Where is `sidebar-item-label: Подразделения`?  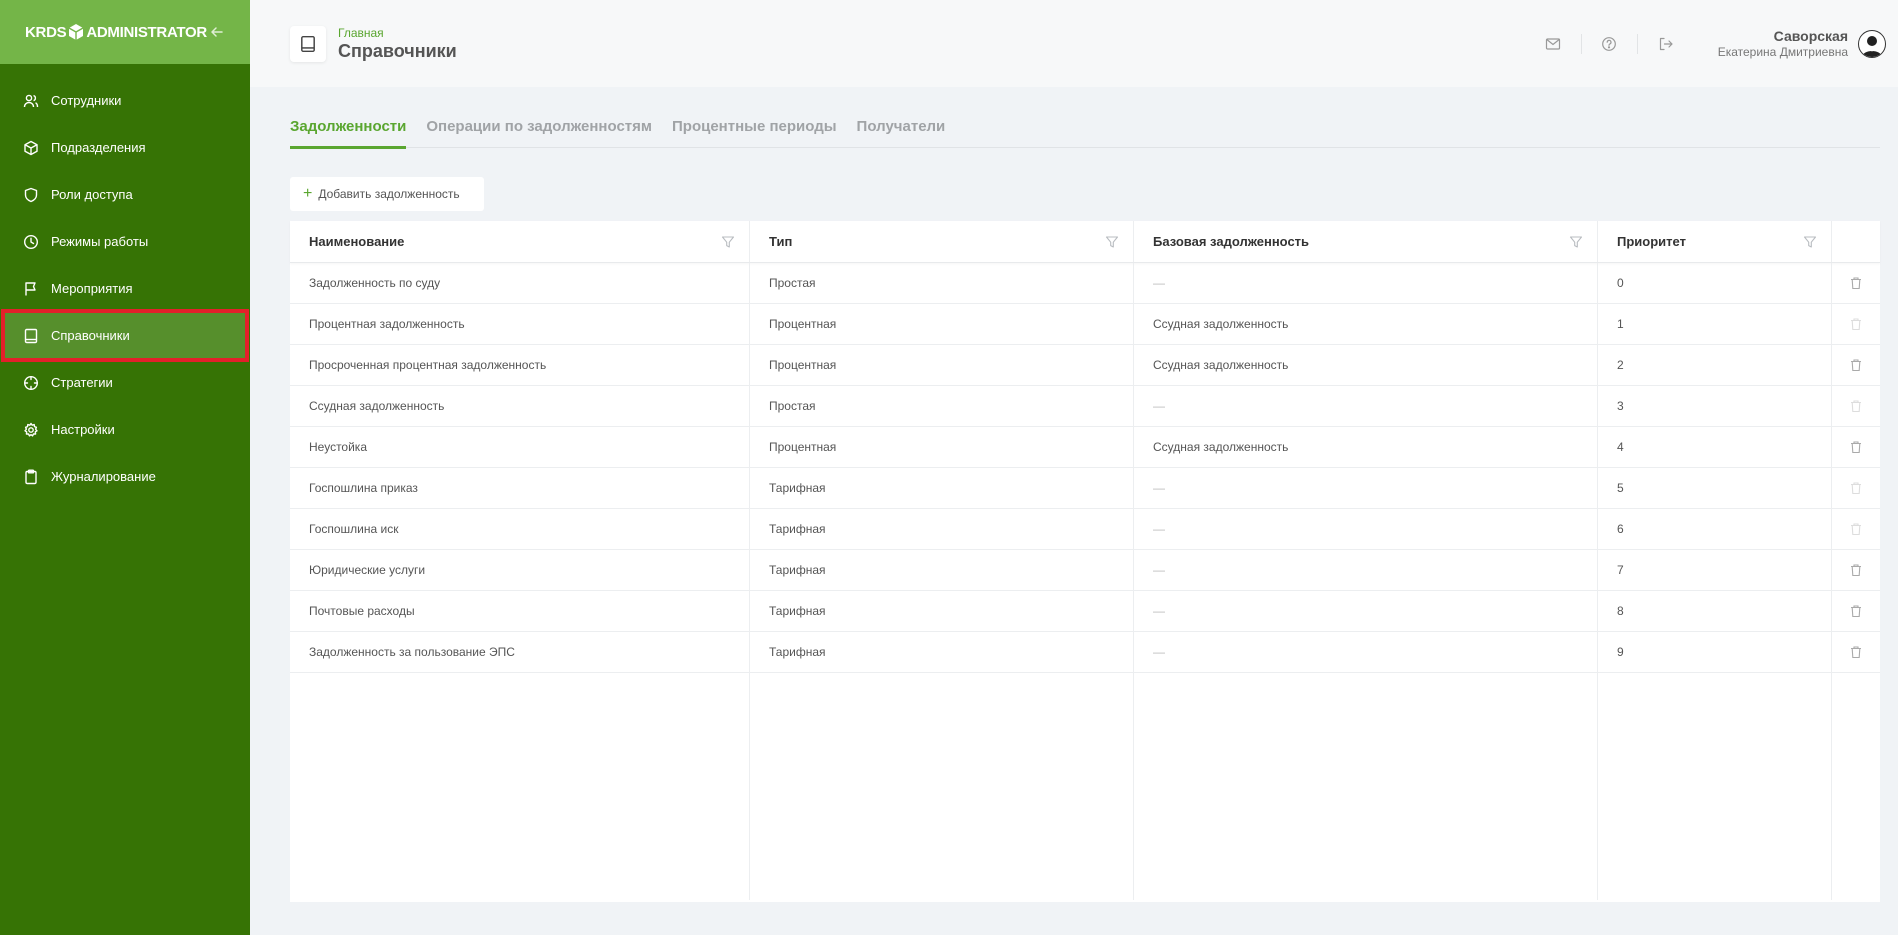
sidebar-item-label: Подразделения is located at coordinates (98, 147).